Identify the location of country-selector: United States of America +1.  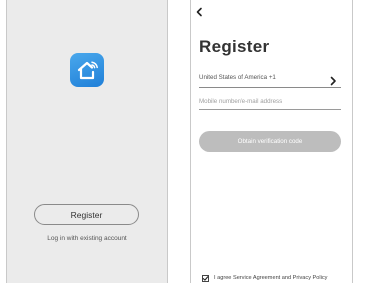
(270, 80).